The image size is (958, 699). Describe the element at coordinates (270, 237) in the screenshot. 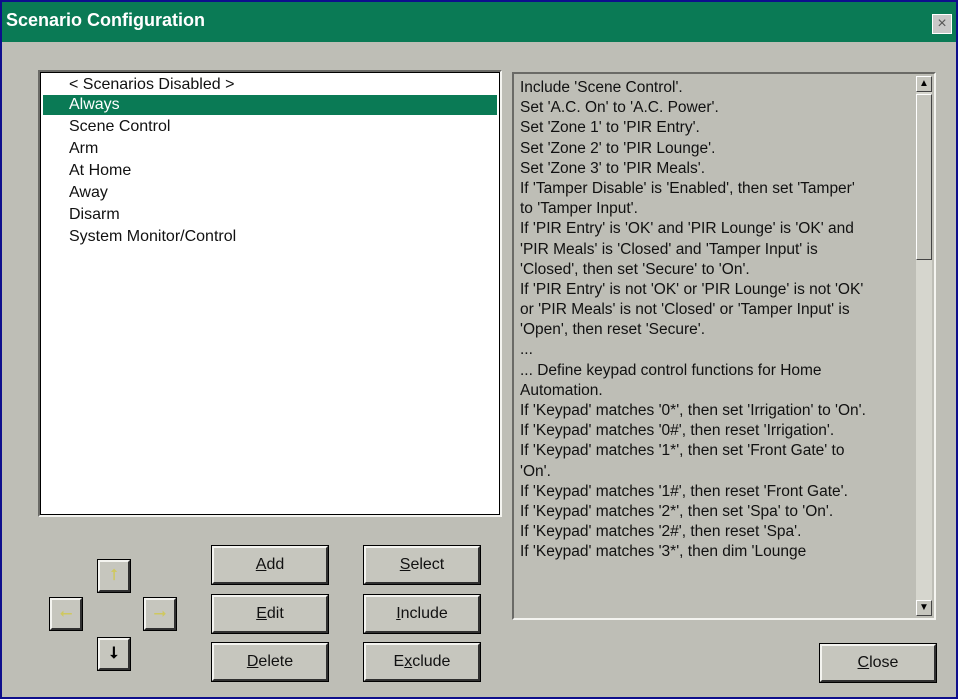

I see `list-item-system-monitor-control: System Monitor/Control` at that location.